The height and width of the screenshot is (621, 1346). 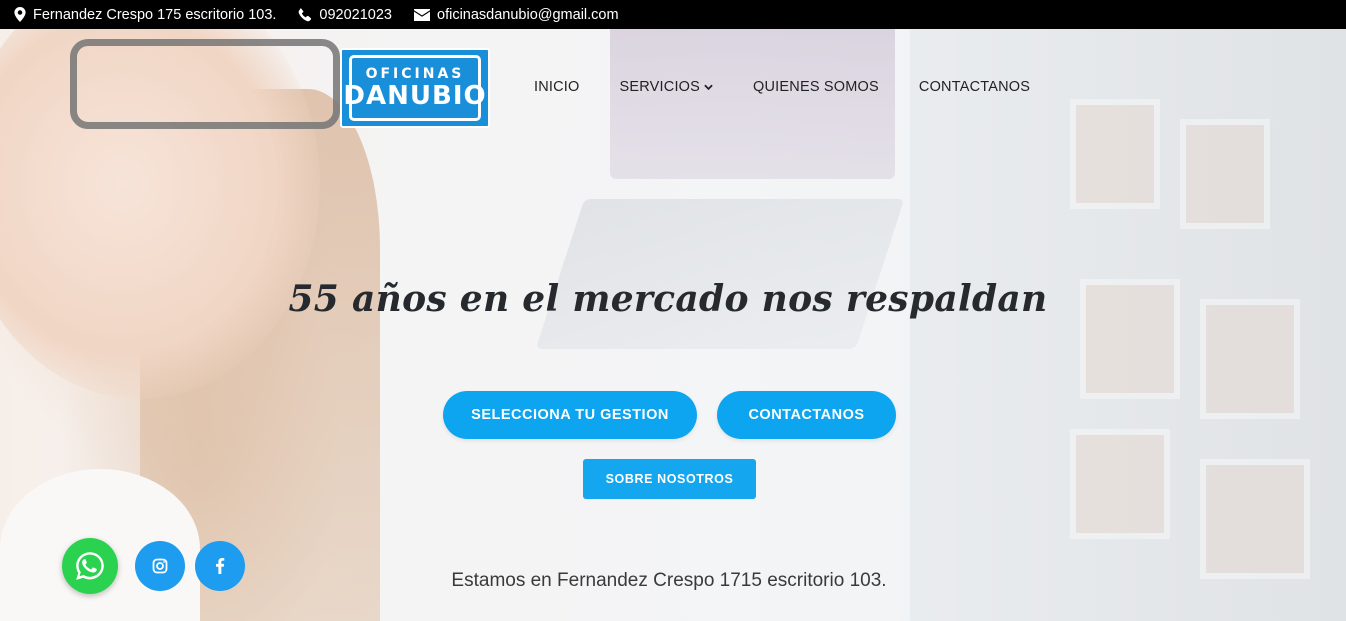 I want to click on nav-item-label: INICIO, so click(x=557, y=87).